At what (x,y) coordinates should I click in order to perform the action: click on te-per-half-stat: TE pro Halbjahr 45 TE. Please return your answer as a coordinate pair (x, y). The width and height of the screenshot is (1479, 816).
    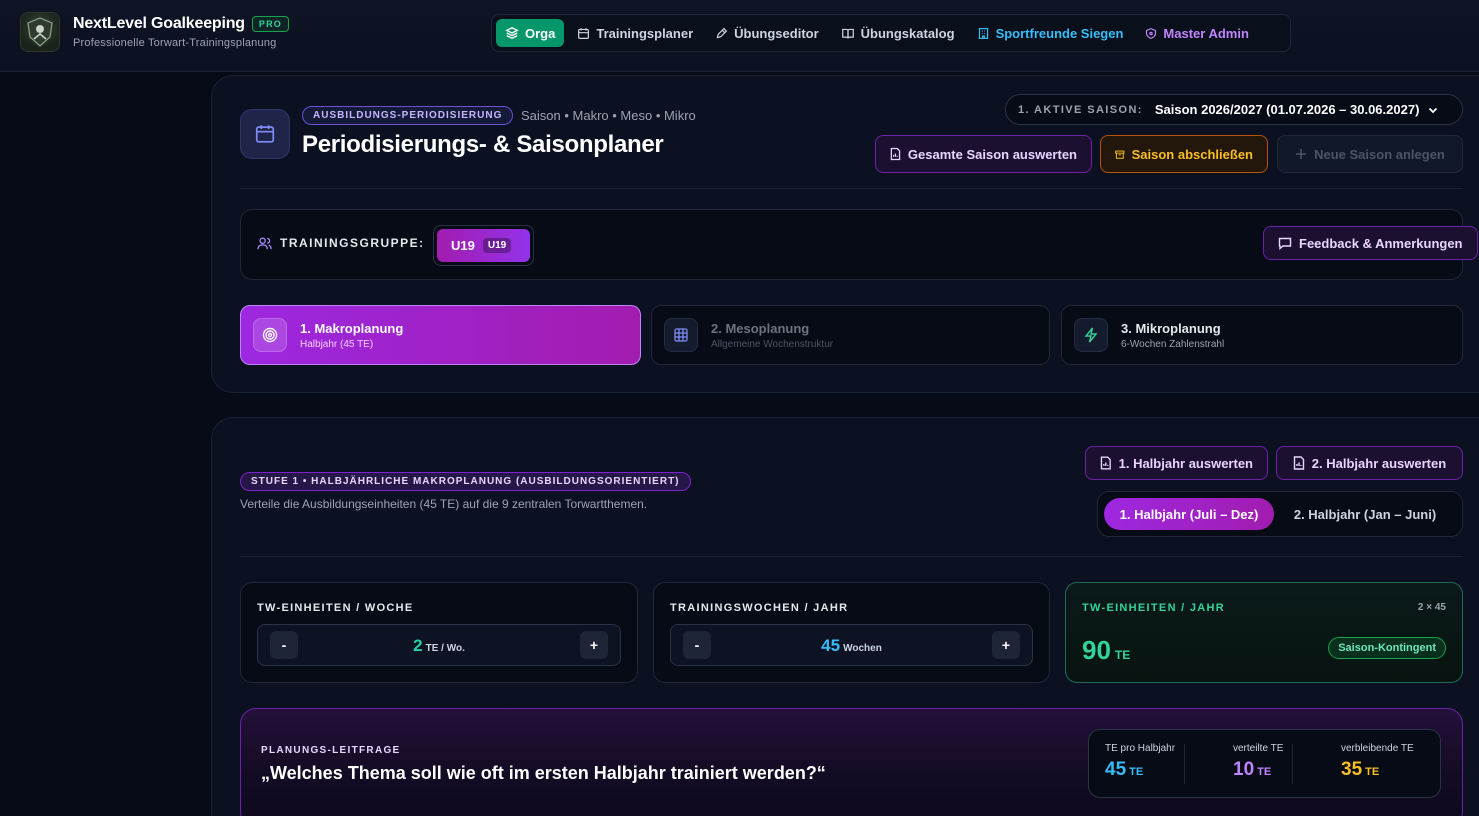
    Looking at the image, I should click on (1140, 761).